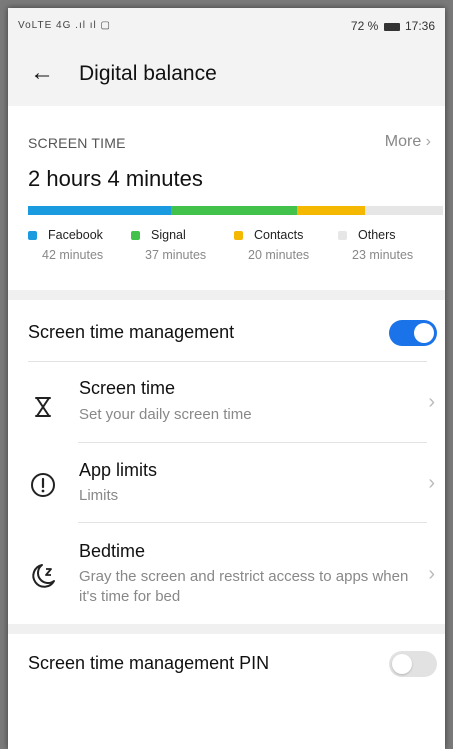 Image resolution: width=453 pixels, height=749 pixels. What do you see at coordinates (403, 210) in the screenshot?
I see `usage-segment-others` at bounding box center [403, 210].